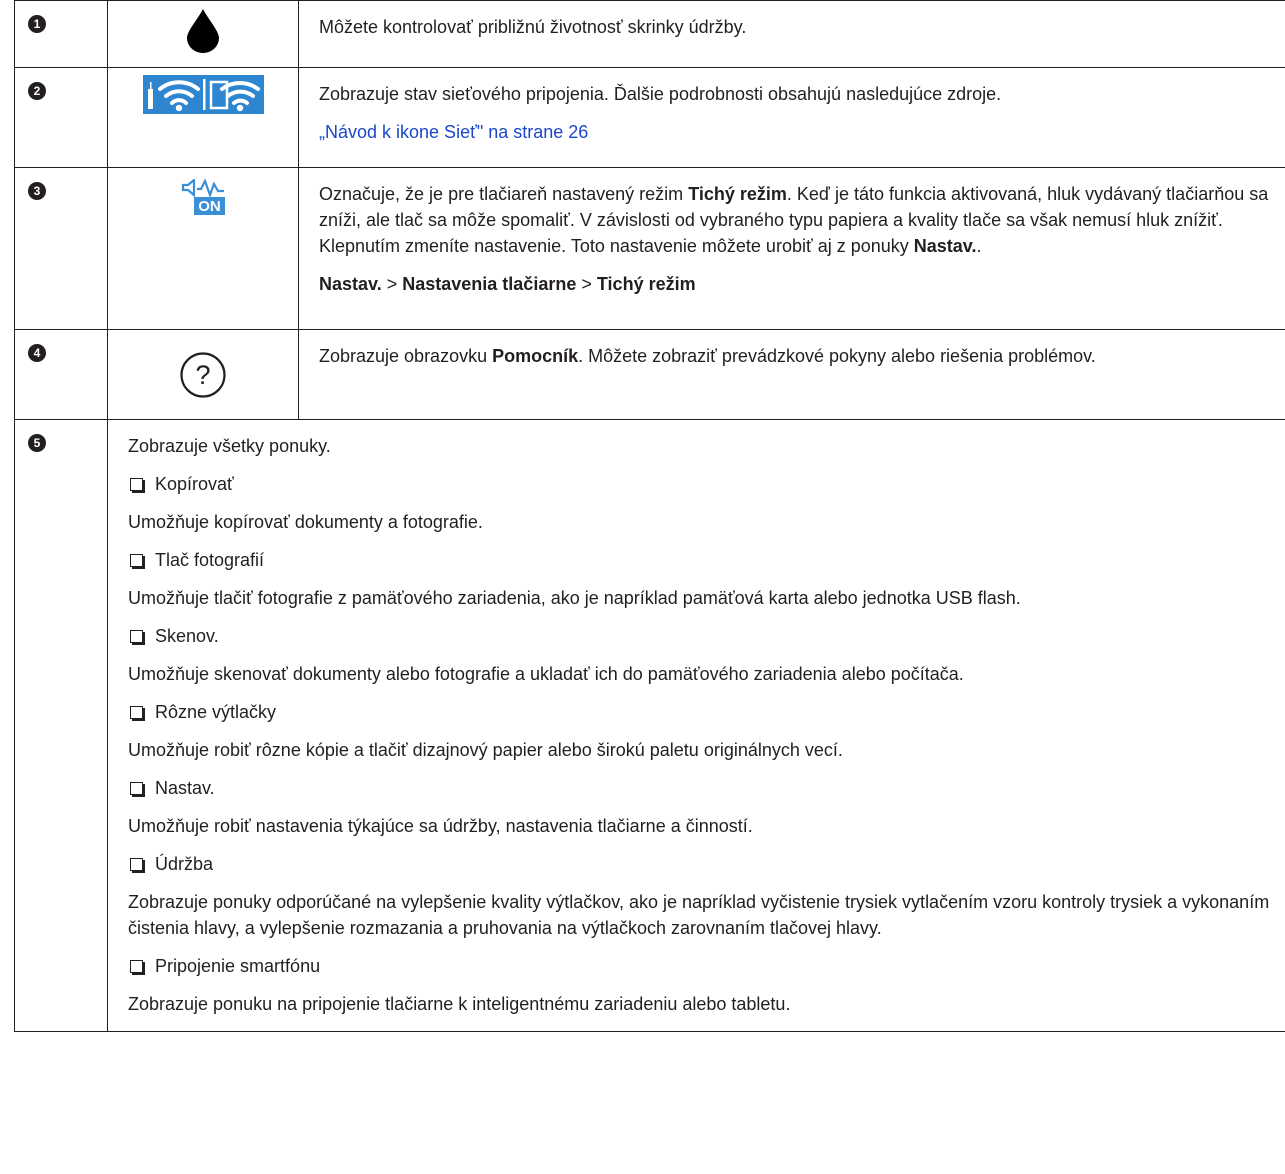 This screenshot has height=1174, width=1285. What do you see at coordinates (706, 788) in the screenshot?
I see `list-item-title: Nastav.` at bounding box center [706, 788].